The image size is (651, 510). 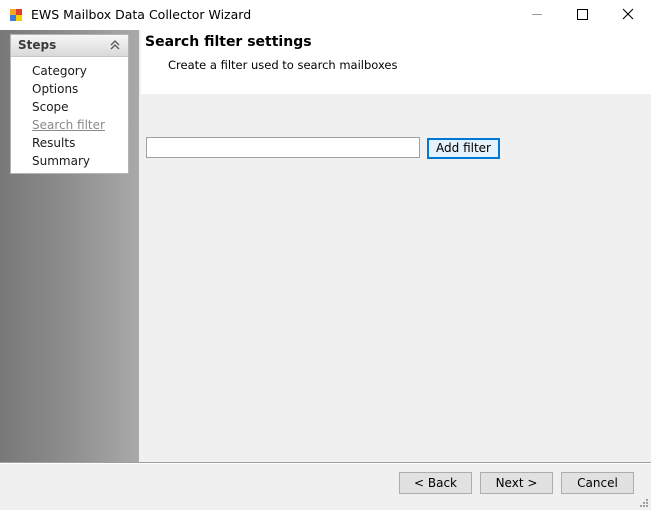 I want to click on page-subtitle: Create a filter used to search mailboxes, so click(x=283, y=65).